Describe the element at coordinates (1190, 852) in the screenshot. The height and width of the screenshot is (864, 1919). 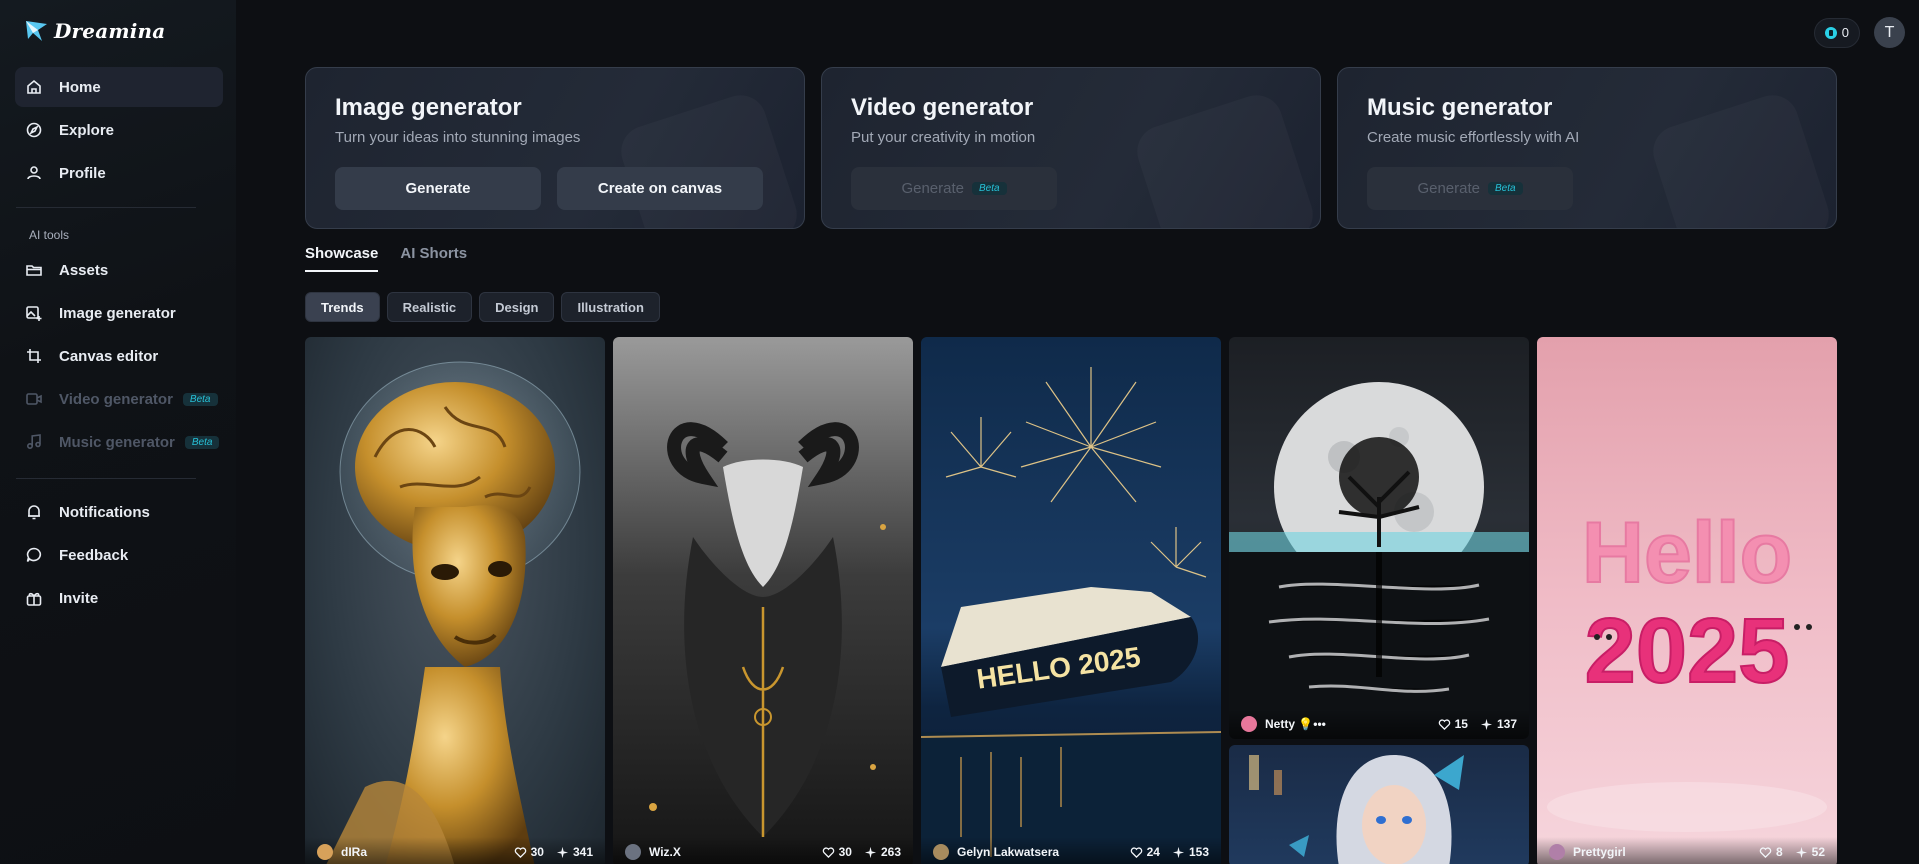
I see `remix-stat: 153` at that location.